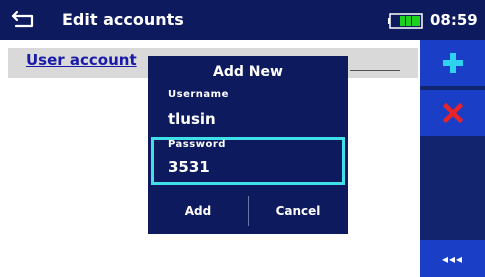 The width and height of the screenshot is (485, 277). Describe the element at coordinates (452, 158) in the screenshot. I see `right-toolbar: ◂◂◂` at that location.